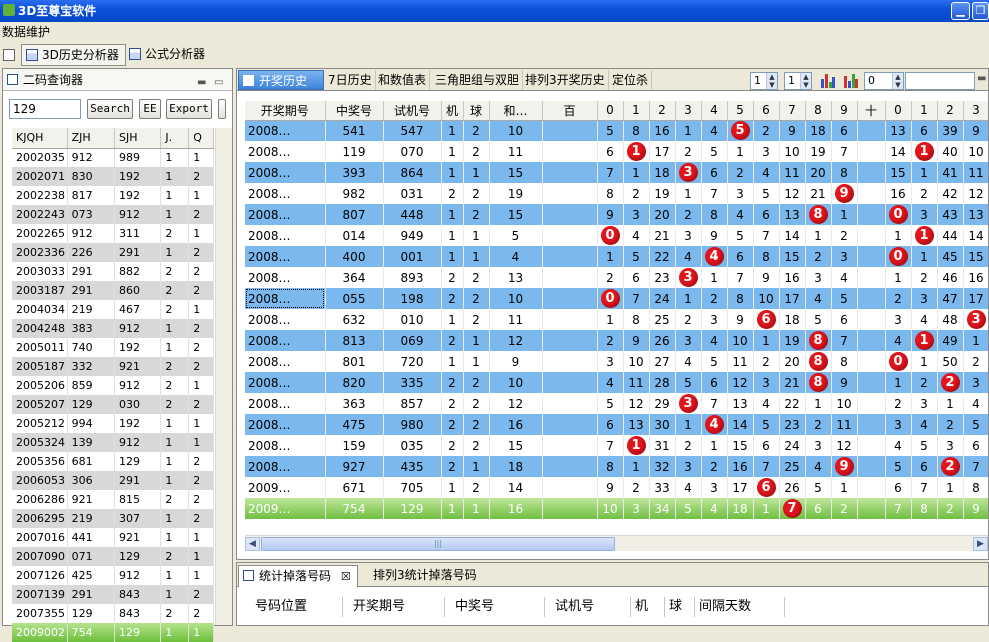  Describe the element at coordinates (616, 382) in the screenshot. I see `table-row: 2008…820335221041128561232189122312` at that location.